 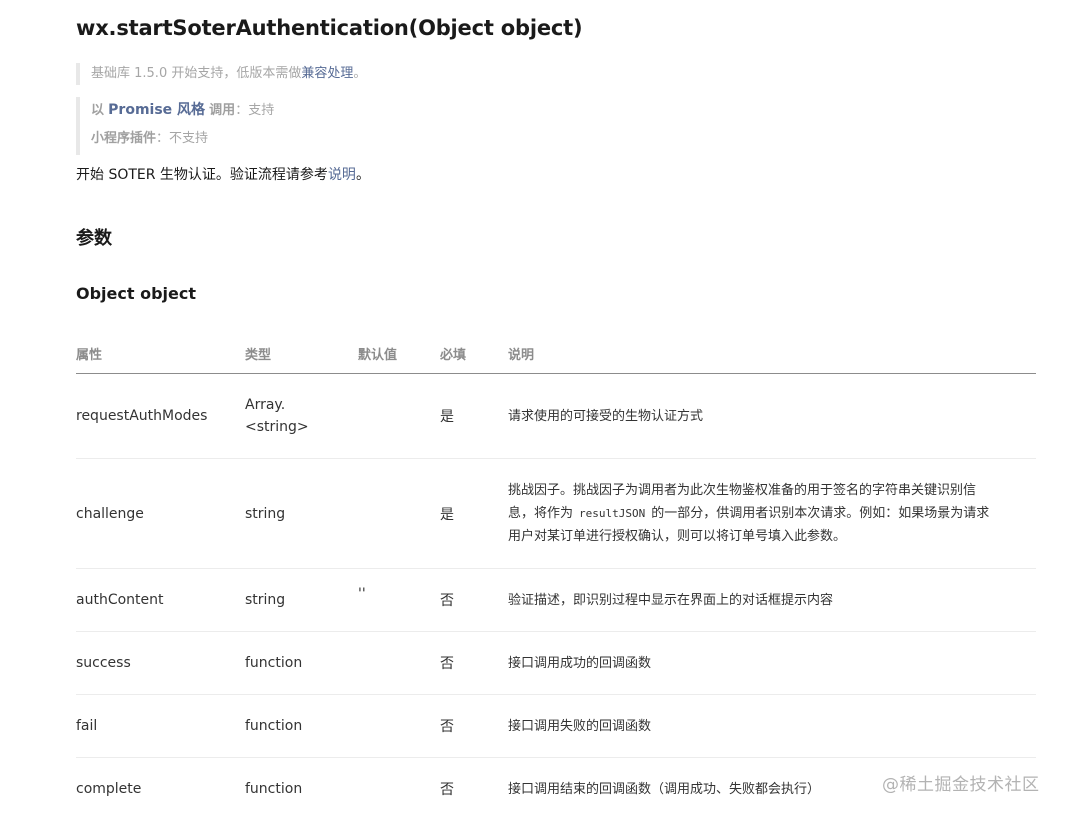 I want to click on site-watermark: @稀土掘金技术社区, so click(x=961, y=785).